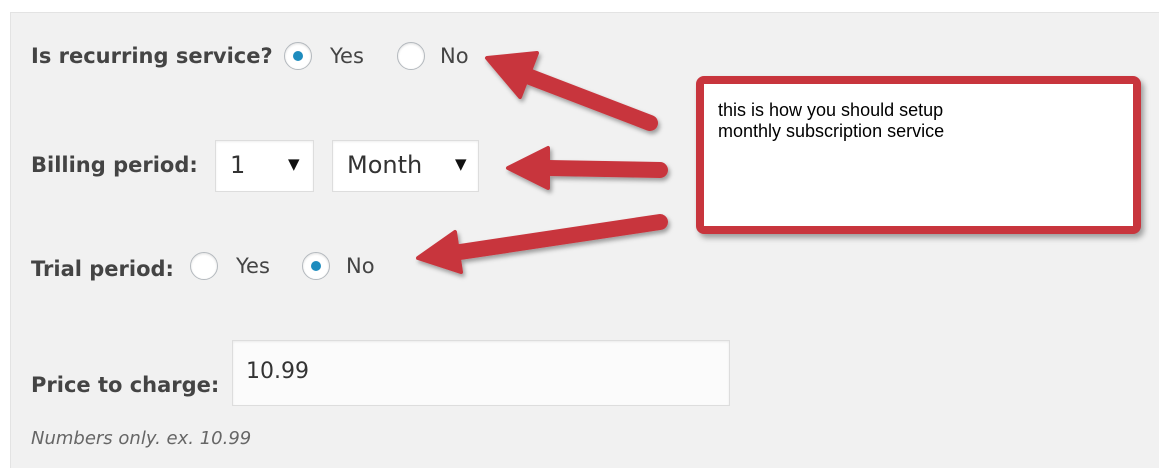 This screenshot has height=468, width=1159. What do you see at coordinates (831, 131) in the screenshot?
I see `callout-line-2: monthly subscription service` at bounding box center [831, 131].